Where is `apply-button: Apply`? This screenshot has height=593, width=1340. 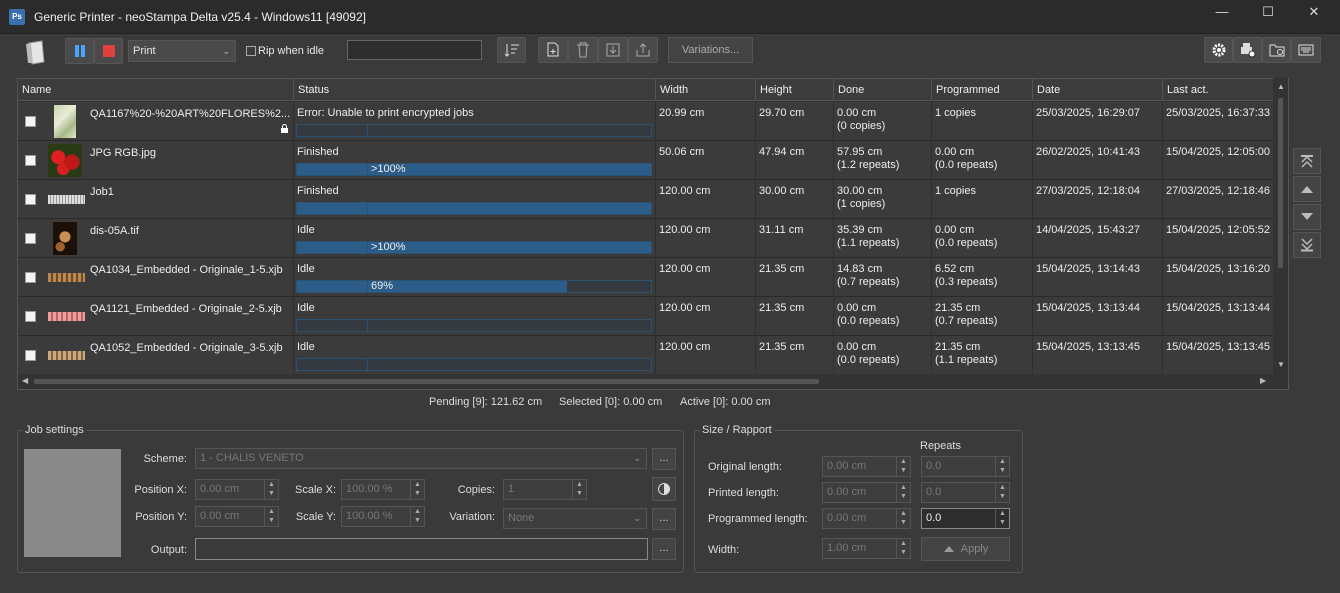 apply-button: Apply is located at coordinates (965, 549).